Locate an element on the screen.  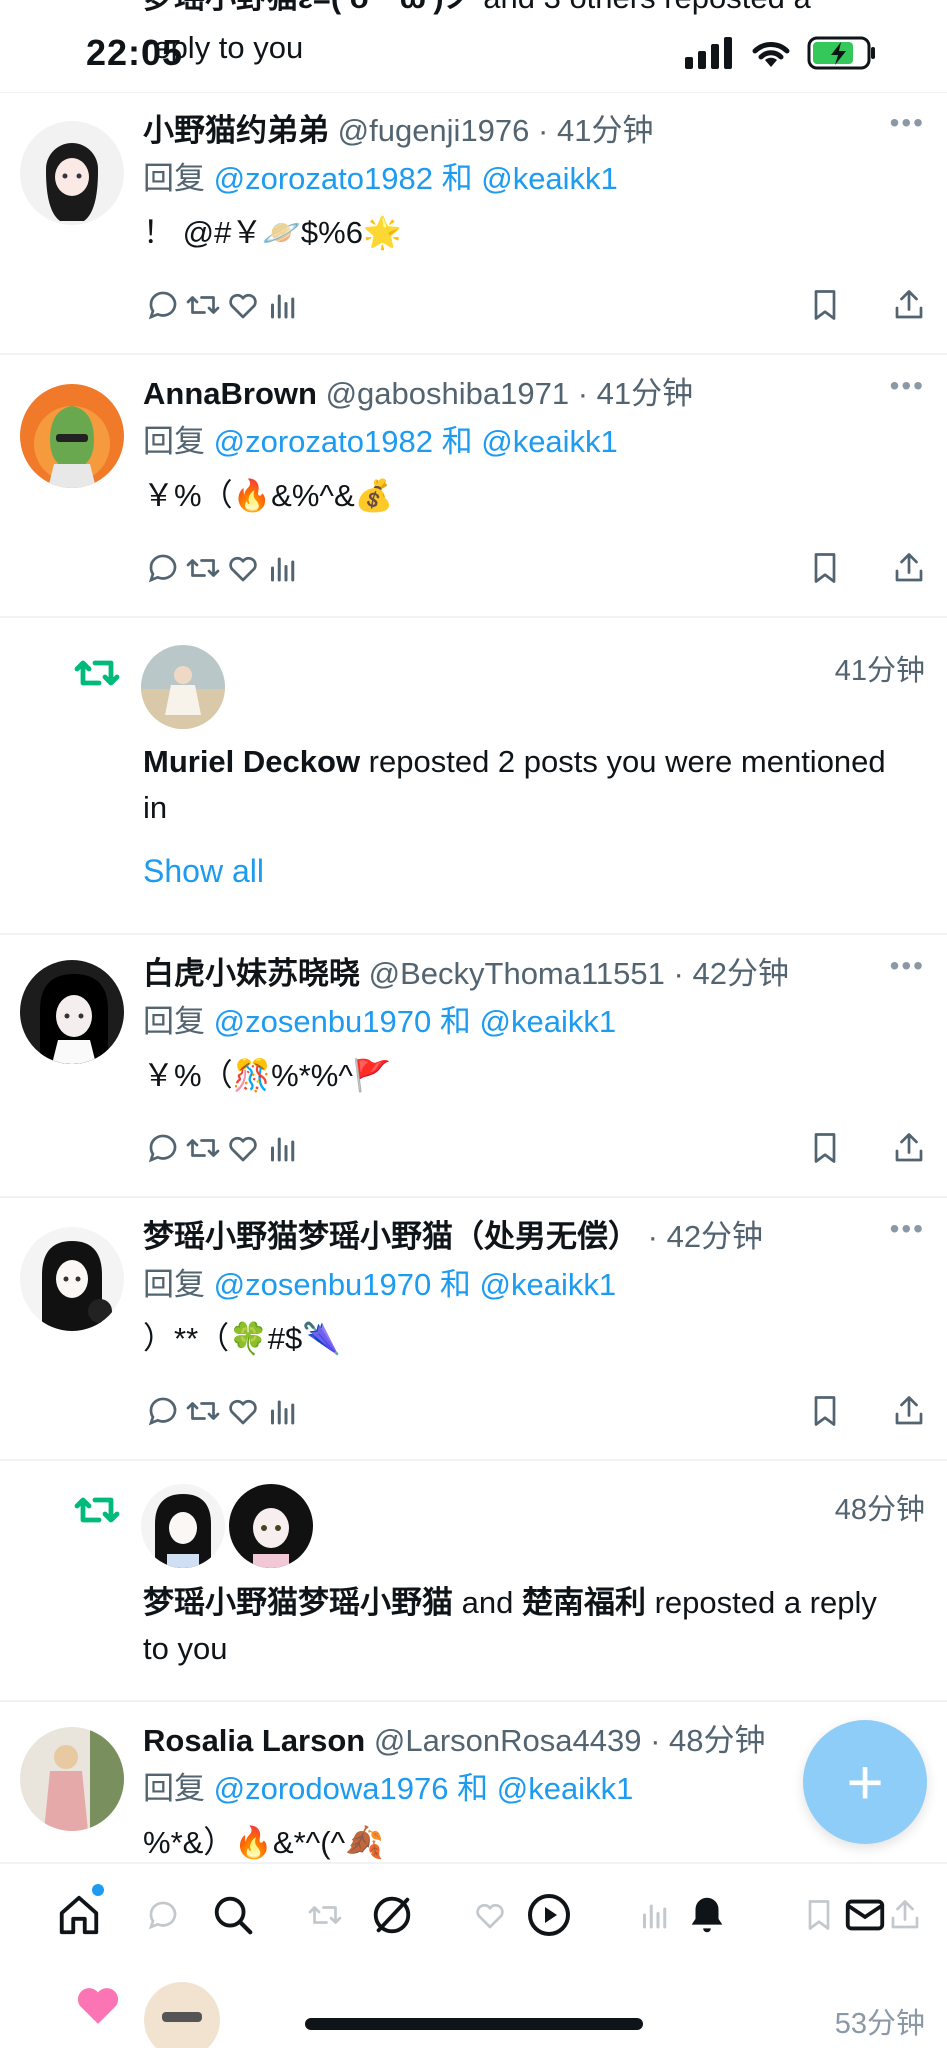
reply-context: 回复 @zosenbu1970 和 @keaikk1 is located at coordinates (535, 1285).